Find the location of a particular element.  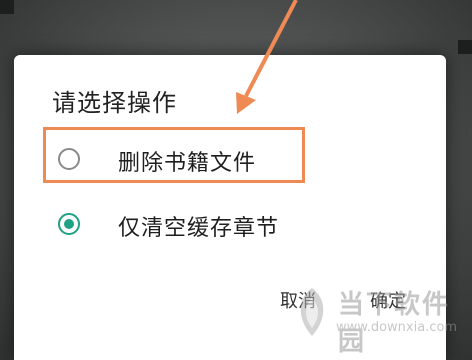

downxia-logo is located at coordinates (312, 312).